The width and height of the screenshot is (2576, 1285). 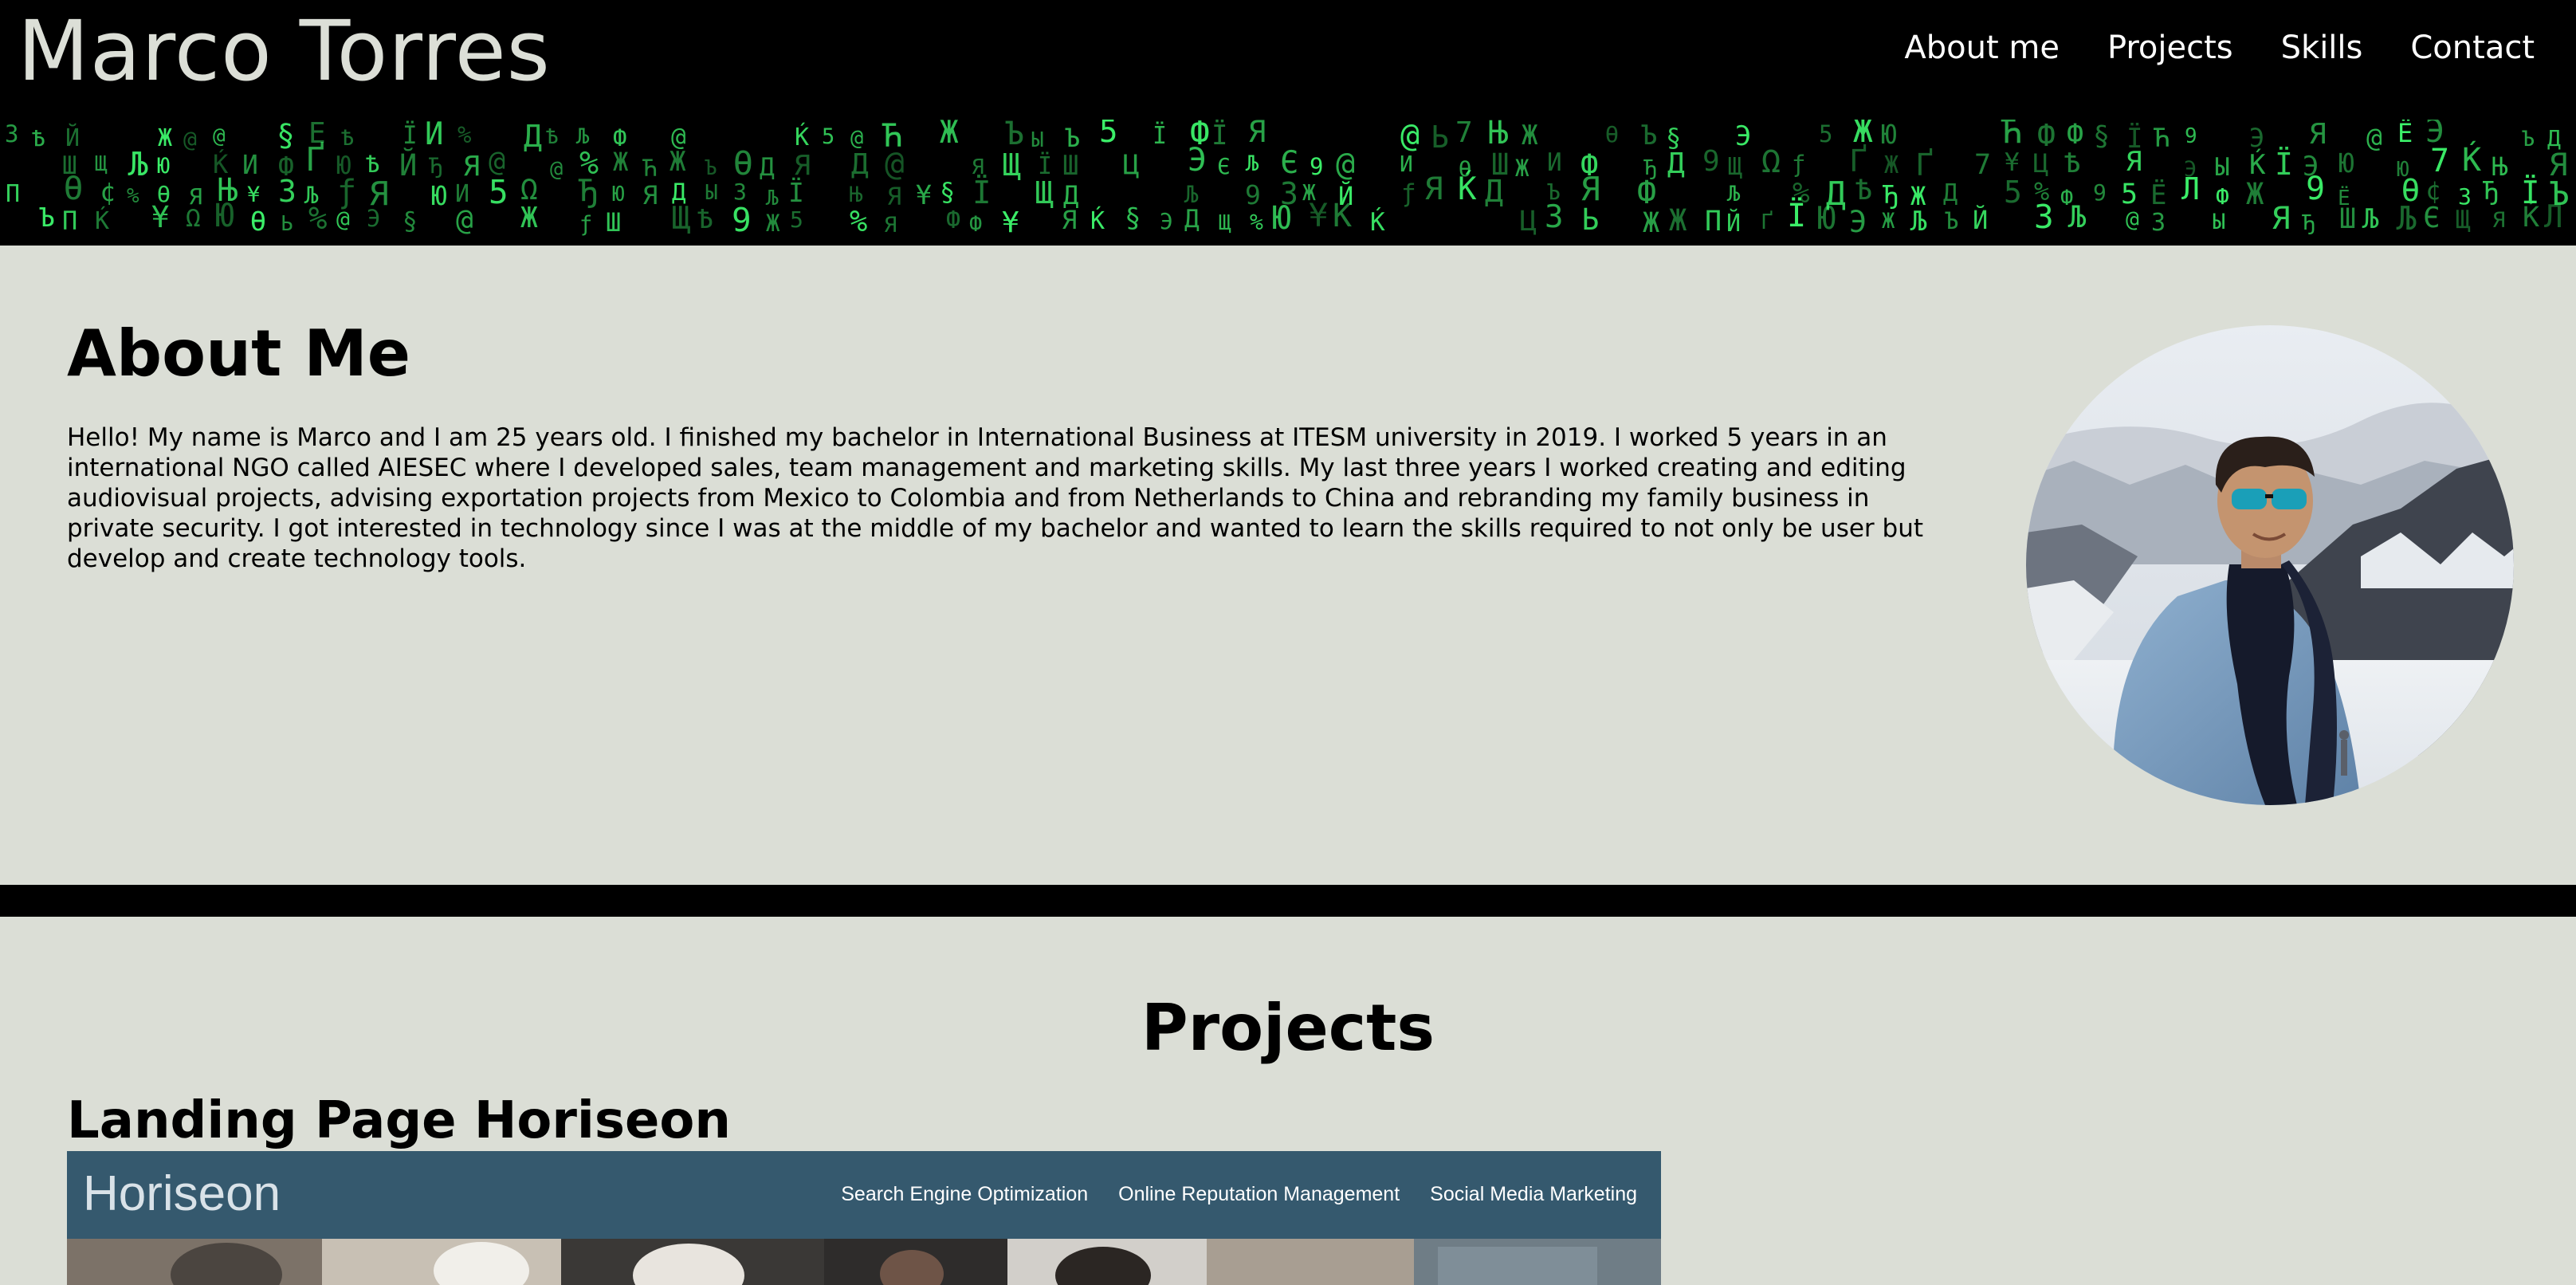 What do you see at coordinates (1982, 48) in the screenshot?
I see `nav-link-about-me: About me` at bounding box center [1982, 48].